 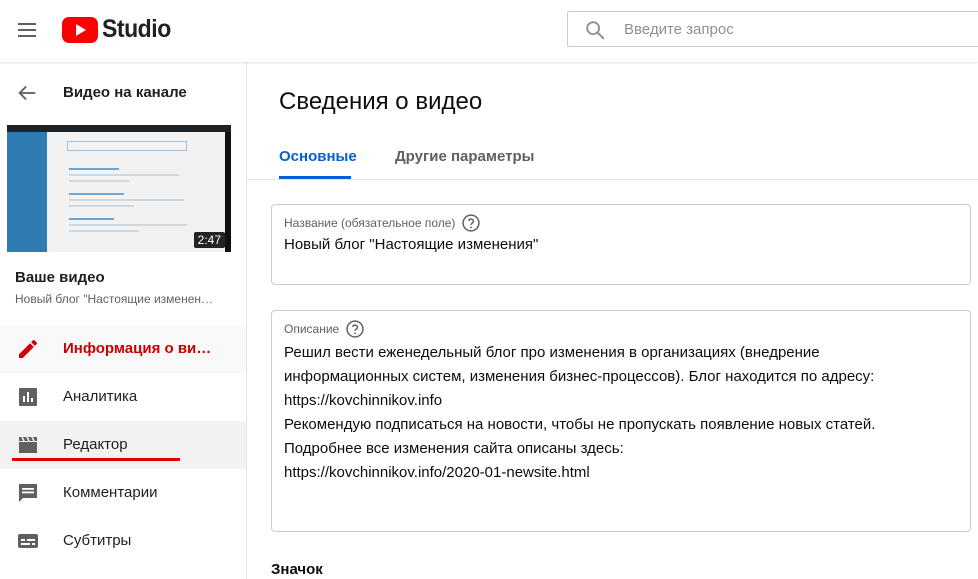 I want to click on page-title: Сведения о видео, so click(x=381, y=101).